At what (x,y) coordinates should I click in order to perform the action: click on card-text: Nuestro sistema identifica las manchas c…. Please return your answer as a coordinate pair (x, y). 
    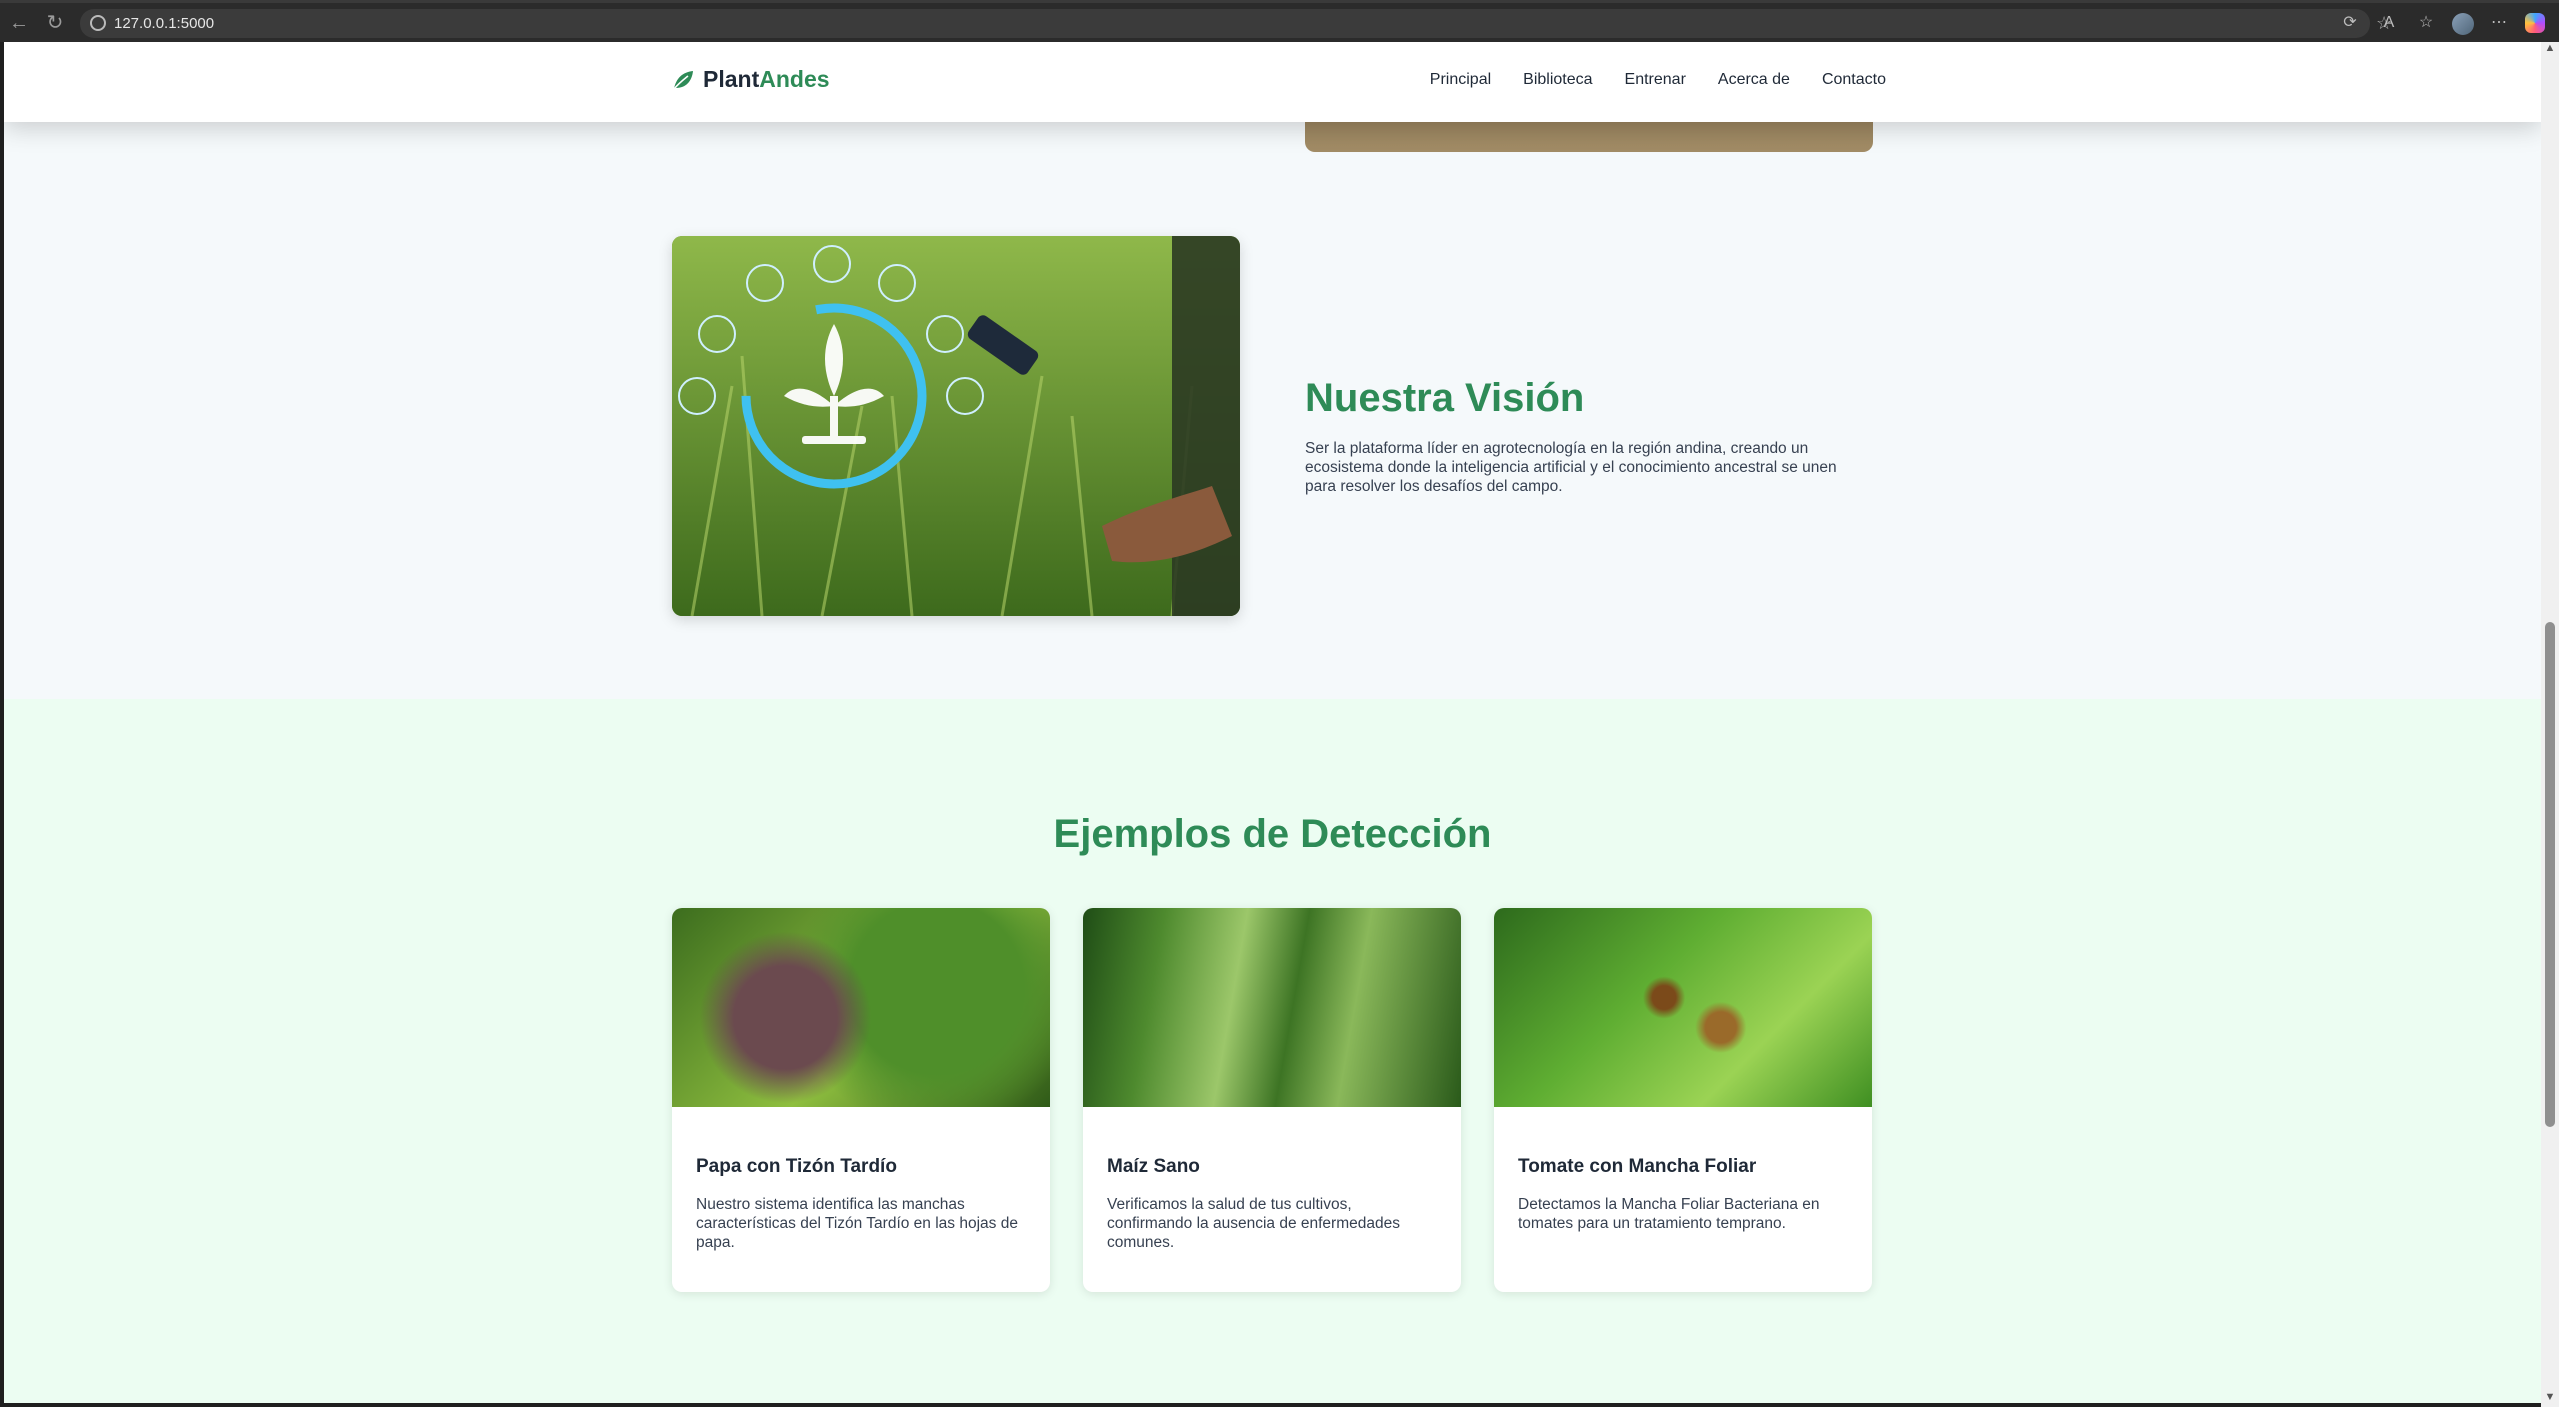
    Looking at the image, I should click on (857, 1223).